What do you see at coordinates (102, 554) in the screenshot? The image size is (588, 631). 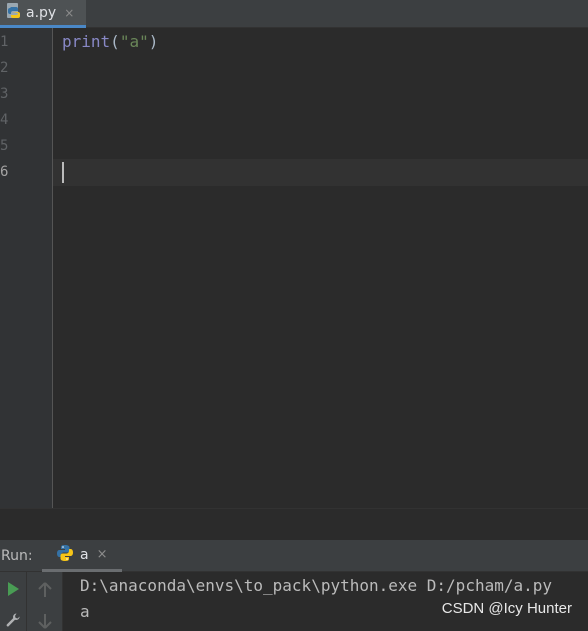 I see `close-run-tab-icon: ×` at bounding box center [102, 554].